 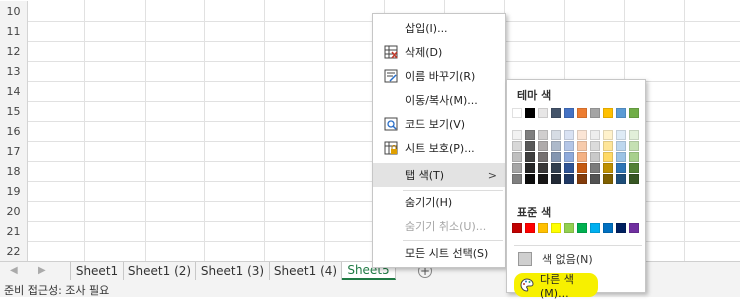 What do you see at coordinates (160, 271) in the screenshot?
I see `tab-sheet1-2: Sheet1 (2)` at bounding box center [160, 271].